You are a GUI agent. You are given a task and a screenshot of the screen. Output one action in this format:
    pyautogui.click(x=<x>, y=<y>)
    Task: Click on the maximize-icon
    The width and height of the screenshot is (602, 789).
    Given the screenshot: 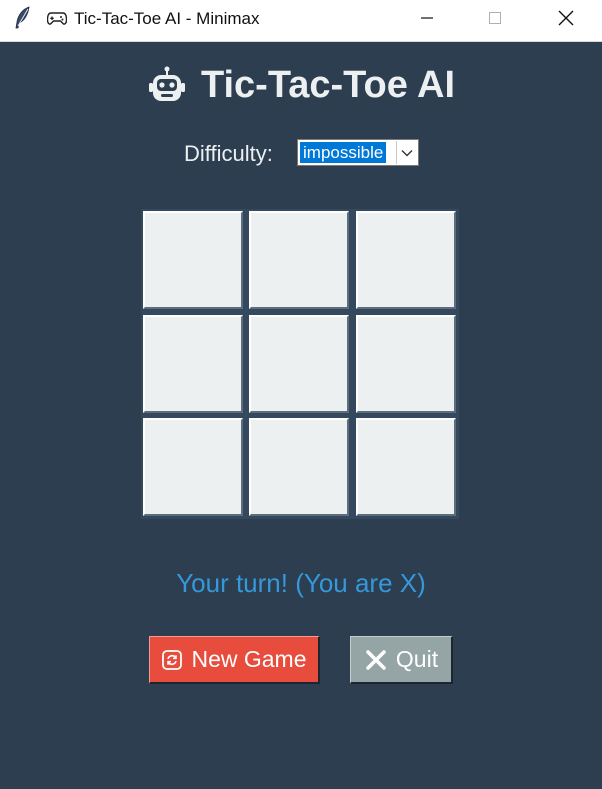 What is the action you would take?
    pyautogui.click(x=495, y=18)
    